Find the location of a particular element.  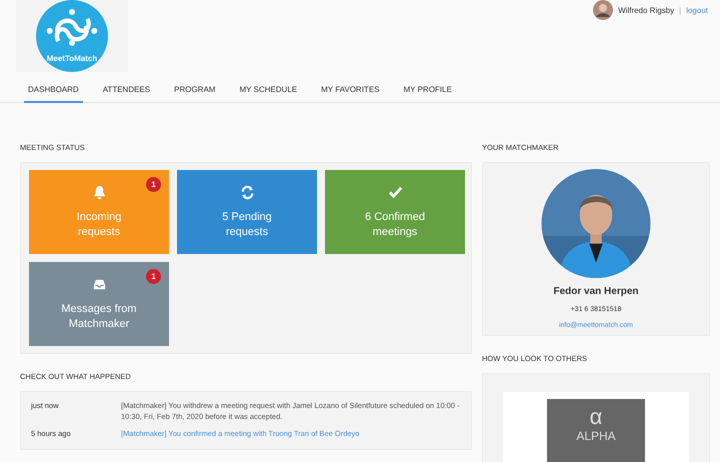

nav-tab: MY FAVORITES is located at coordinates (350, 92).